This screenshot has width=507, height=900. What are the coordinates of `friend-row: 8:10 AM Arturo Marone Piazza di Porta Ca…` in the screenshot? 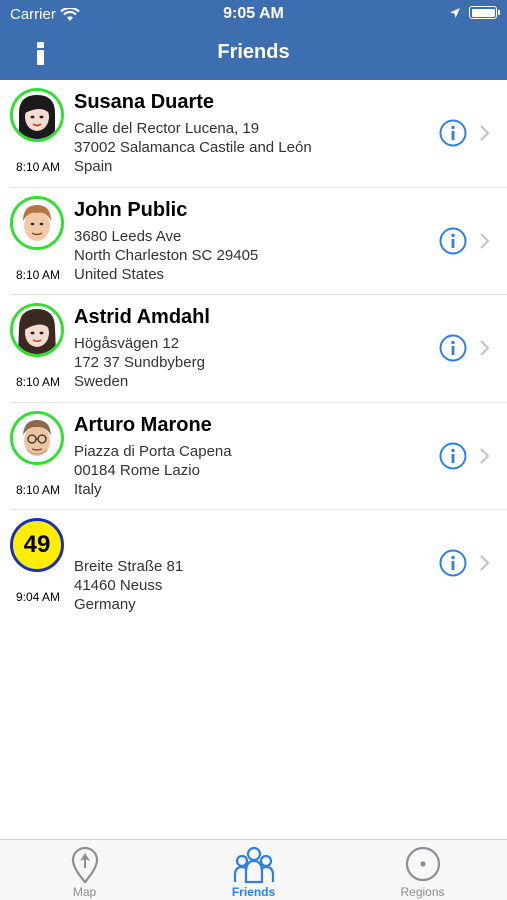 It's located at (258, 456).